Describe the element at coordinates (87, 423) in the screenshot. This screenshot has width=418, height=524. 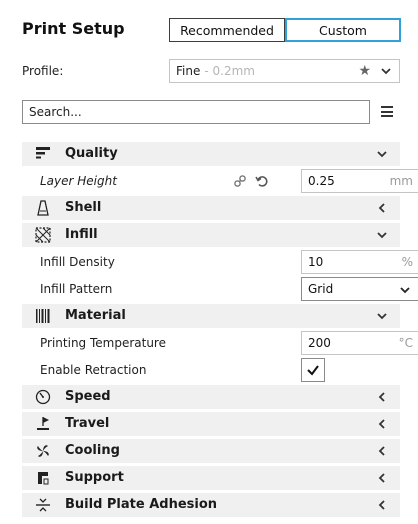
I see `category-label: Travel` at that location.